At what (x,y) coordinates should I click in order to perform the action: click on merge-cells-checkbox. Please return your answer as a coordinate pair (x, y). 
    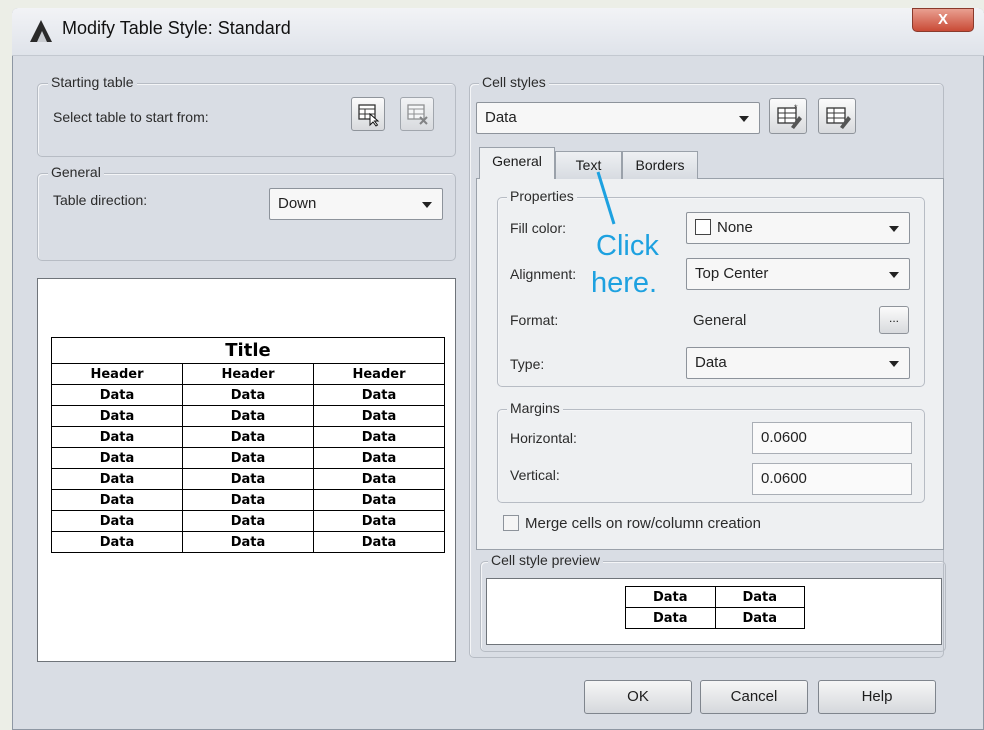
    Looking at the image, I should click on (511, 523).